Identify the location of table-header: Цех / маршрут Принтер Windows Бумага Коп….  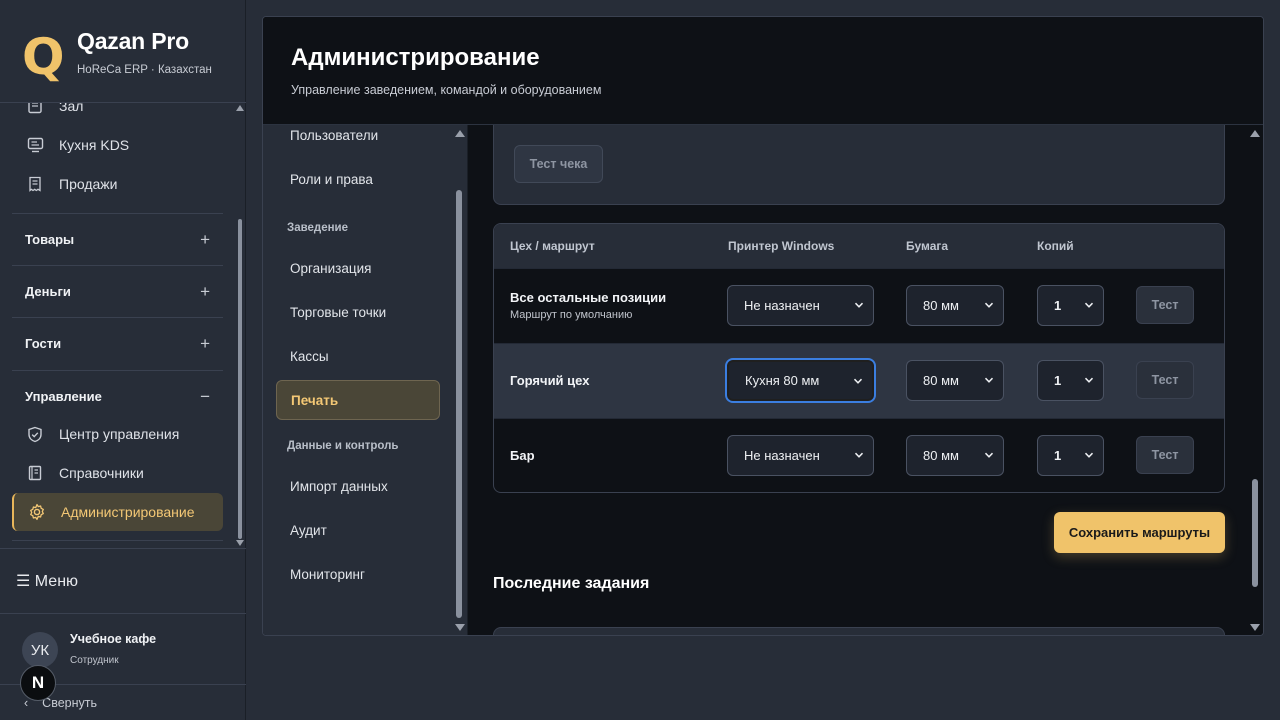
(859, 246).